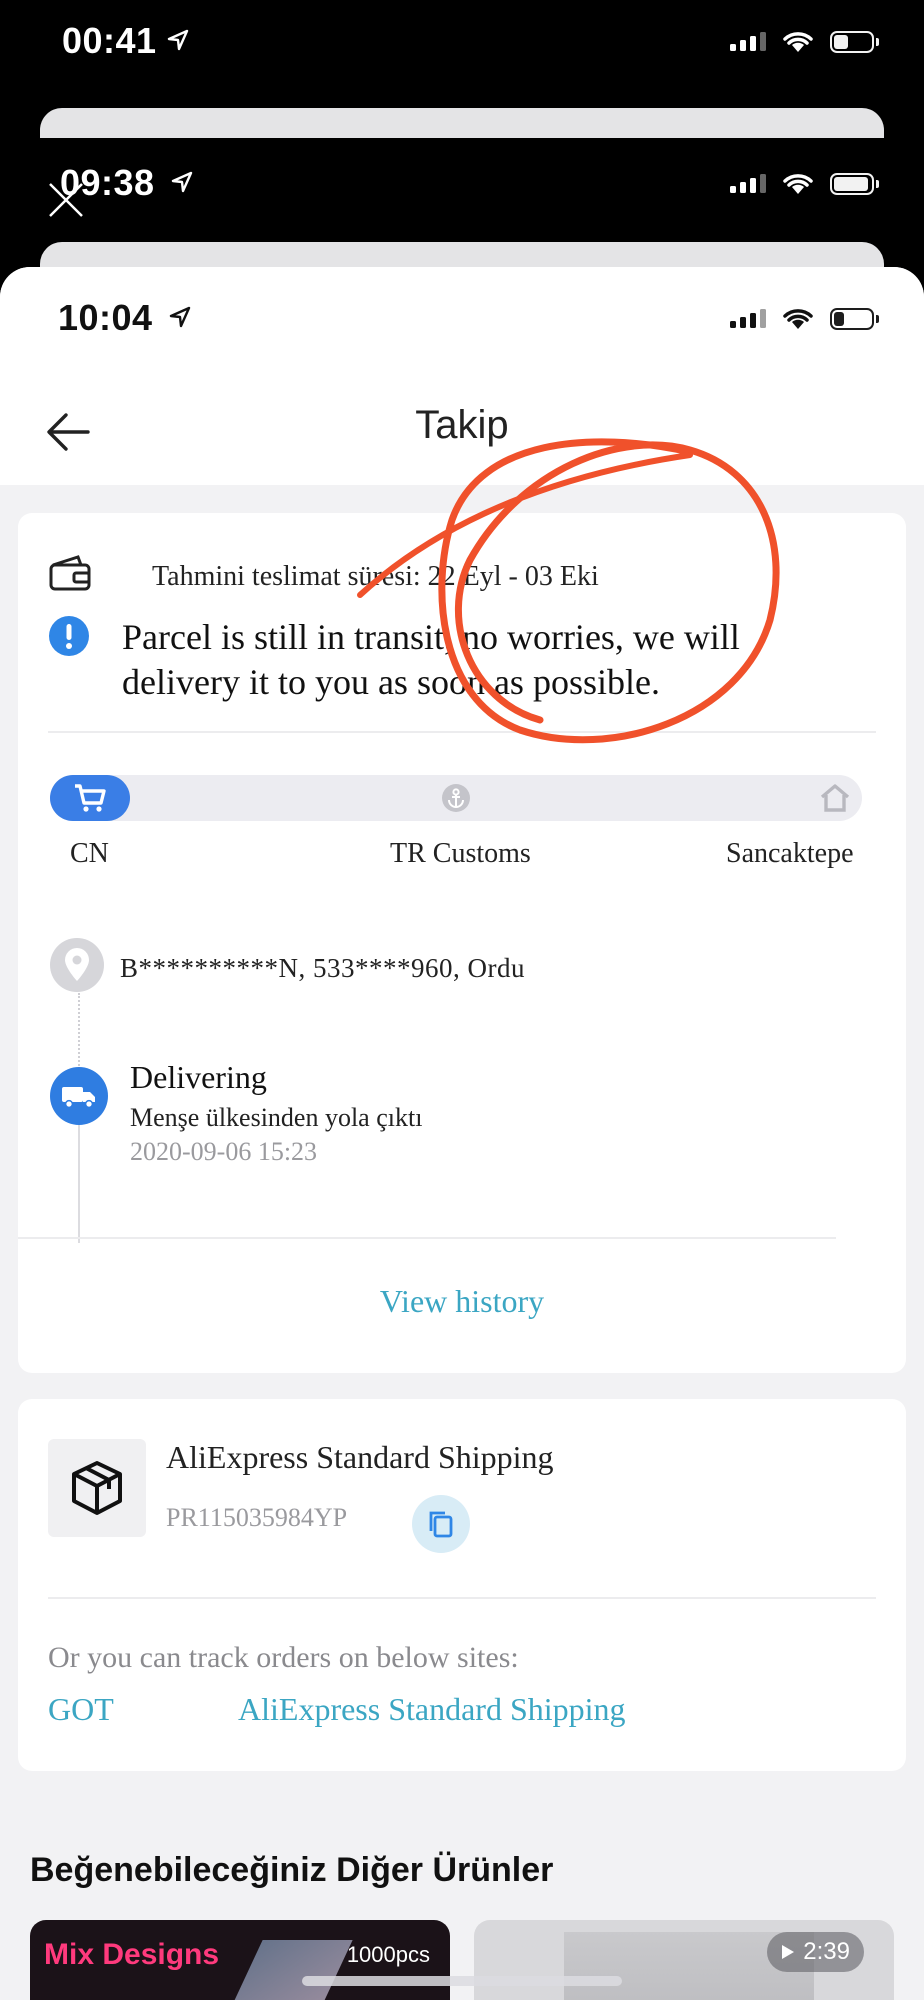 The width and height of the screenshot is (924, 2000). Describe the element at coordinates (788, 1952) in the screenshot. I see `play-icon` at that location.